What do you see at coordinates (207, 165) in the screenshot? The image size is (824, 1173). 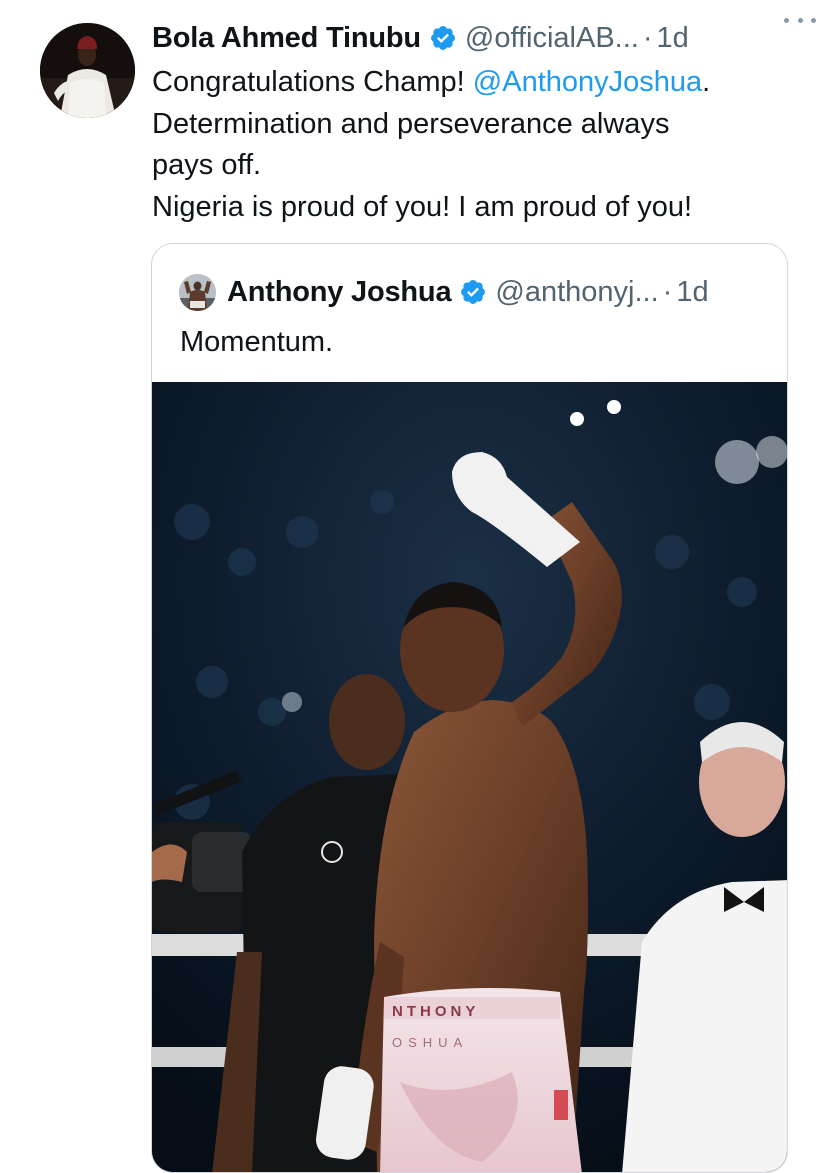 I see `tweet-text-line-3: pays off.` at bounding box center [207, 165].